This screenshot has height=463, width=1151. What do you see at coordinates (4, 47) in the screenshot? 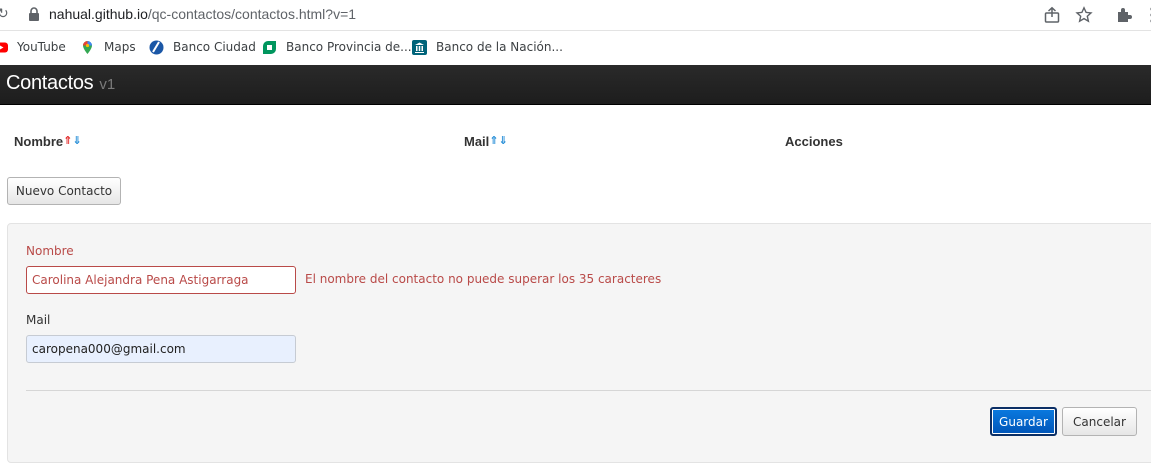
I see `youtube-icon` at bounding box center [4, 47].